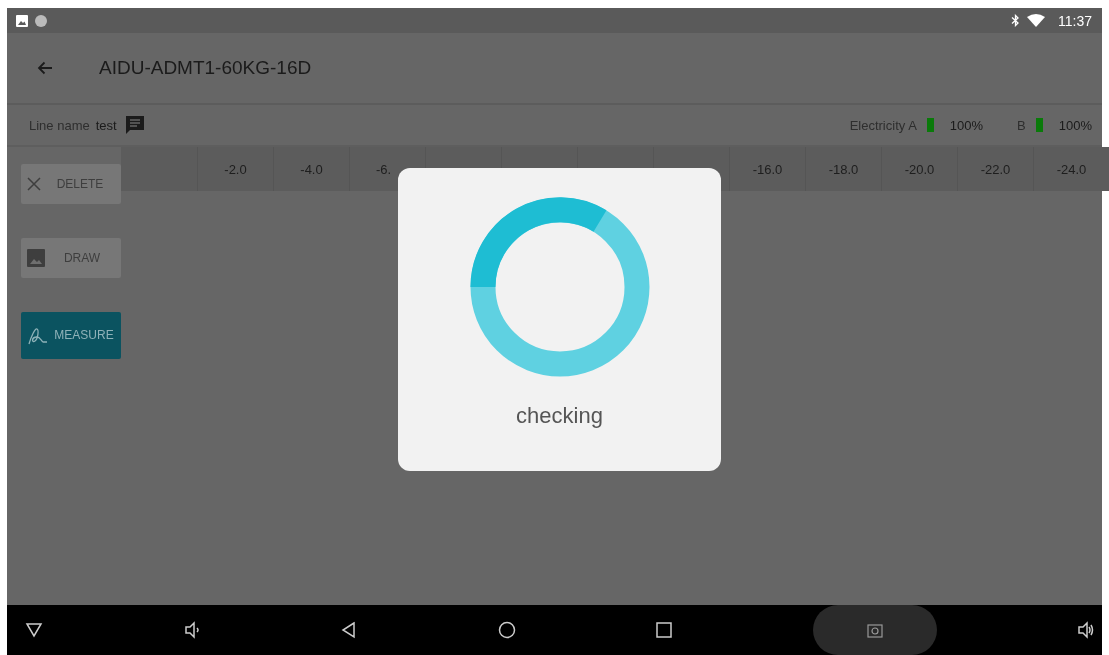  I want to click on column-header: -22.0, so click(995, 169).